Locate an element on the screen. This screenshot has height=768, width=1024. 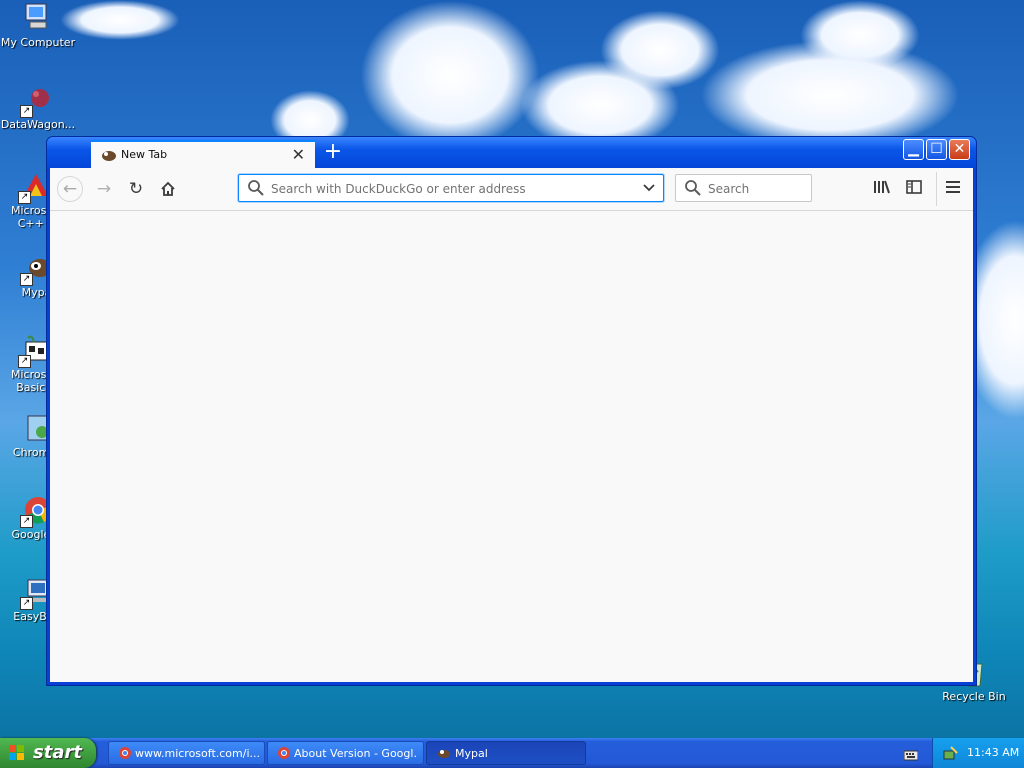
start-button: start is located at coordinates (48, 753).